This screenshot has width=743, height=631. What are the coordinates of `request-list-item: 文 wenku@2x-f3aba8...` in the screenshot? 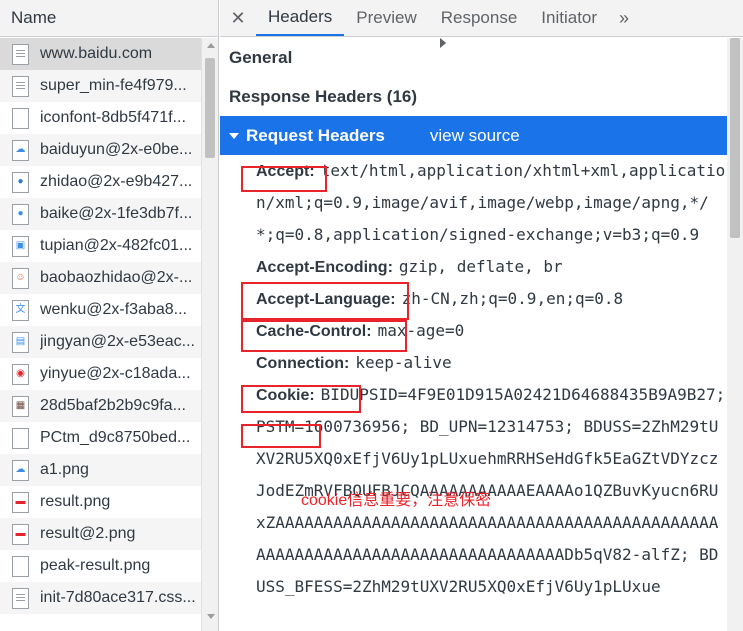 It's located at (100, 310).